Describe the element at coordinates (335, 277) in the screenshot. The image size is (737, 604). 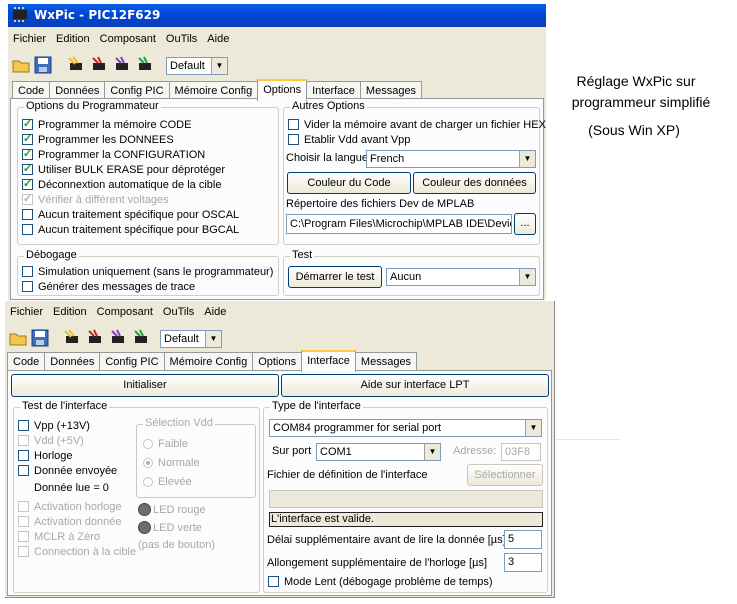
I see `start-test-button: Démarrer le test` at that location.